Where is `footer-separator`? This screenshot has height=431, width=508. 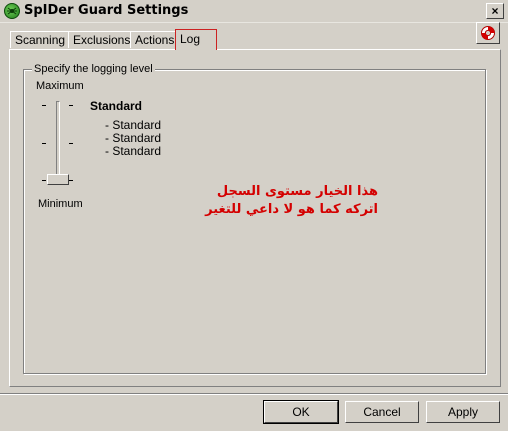 footer-separator is located at coordinates (254, 394).